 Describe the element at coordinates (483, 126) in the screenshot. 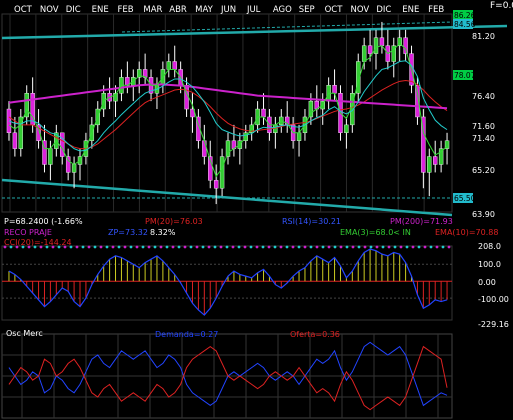

I see `y-tick-label: 71.60` at that location.